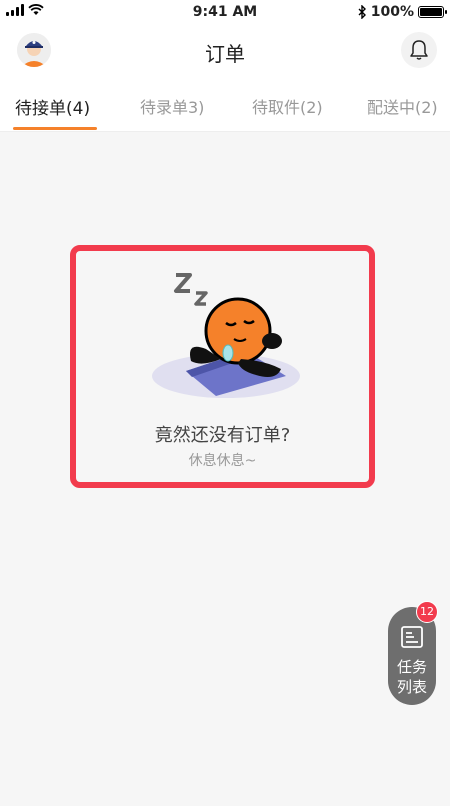 The height and width of the screenshot is (806, 450). What do you see at coordinates (287, 106) in the screenshot?
I see `tab-pending-pickup: 待取件(2)` at bounding box center [287, 106].